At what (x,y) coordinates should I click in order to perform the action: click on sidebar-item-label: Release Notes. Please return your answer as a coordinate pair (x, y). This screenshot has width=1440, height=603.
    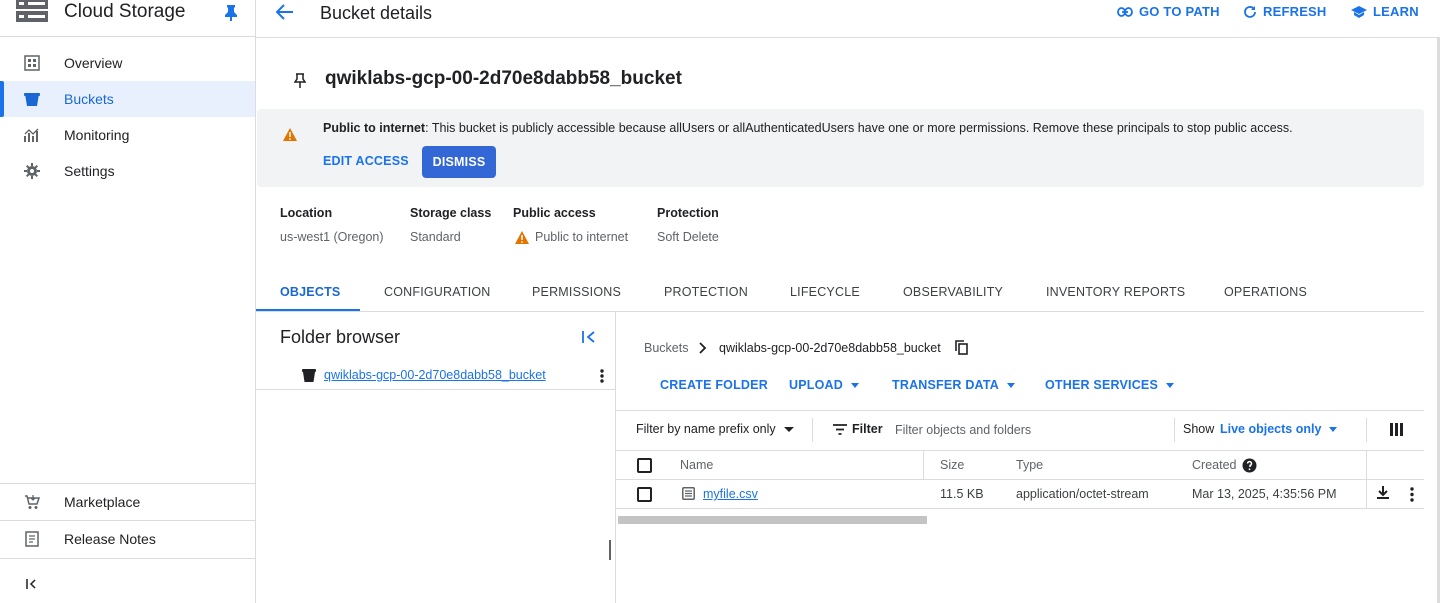
    Looking at the image, I should click on (110, 539).